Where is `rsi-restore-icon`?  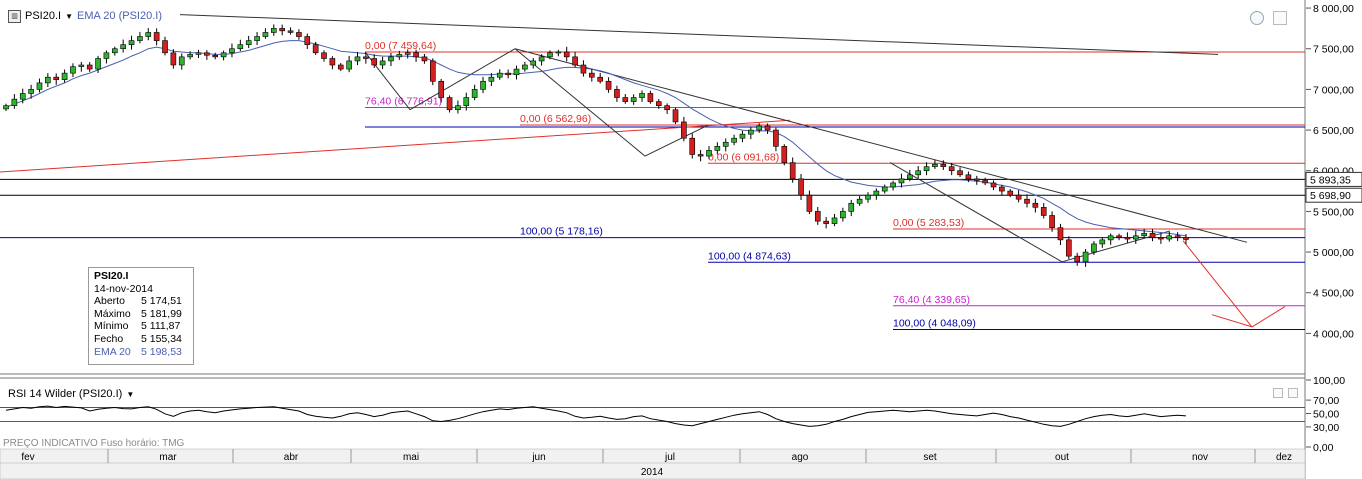 rsi-restore-icon is located at coordinates (1278, 393).